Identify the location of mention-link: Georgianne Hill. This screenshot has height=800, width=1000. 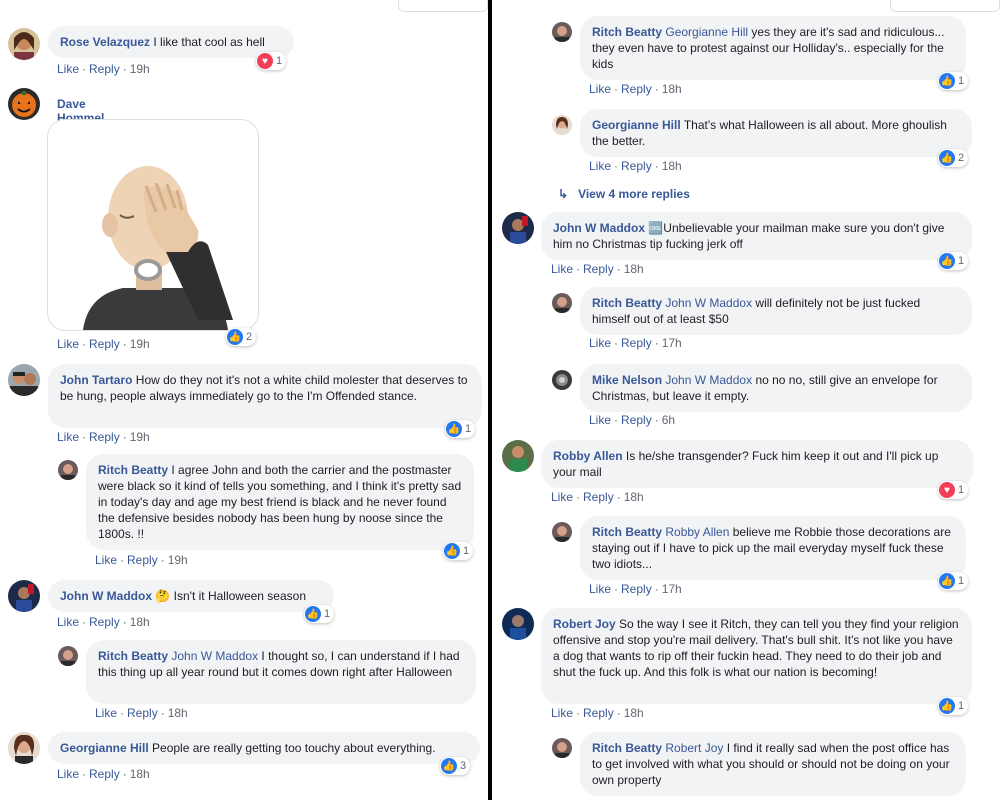
(706, 32).